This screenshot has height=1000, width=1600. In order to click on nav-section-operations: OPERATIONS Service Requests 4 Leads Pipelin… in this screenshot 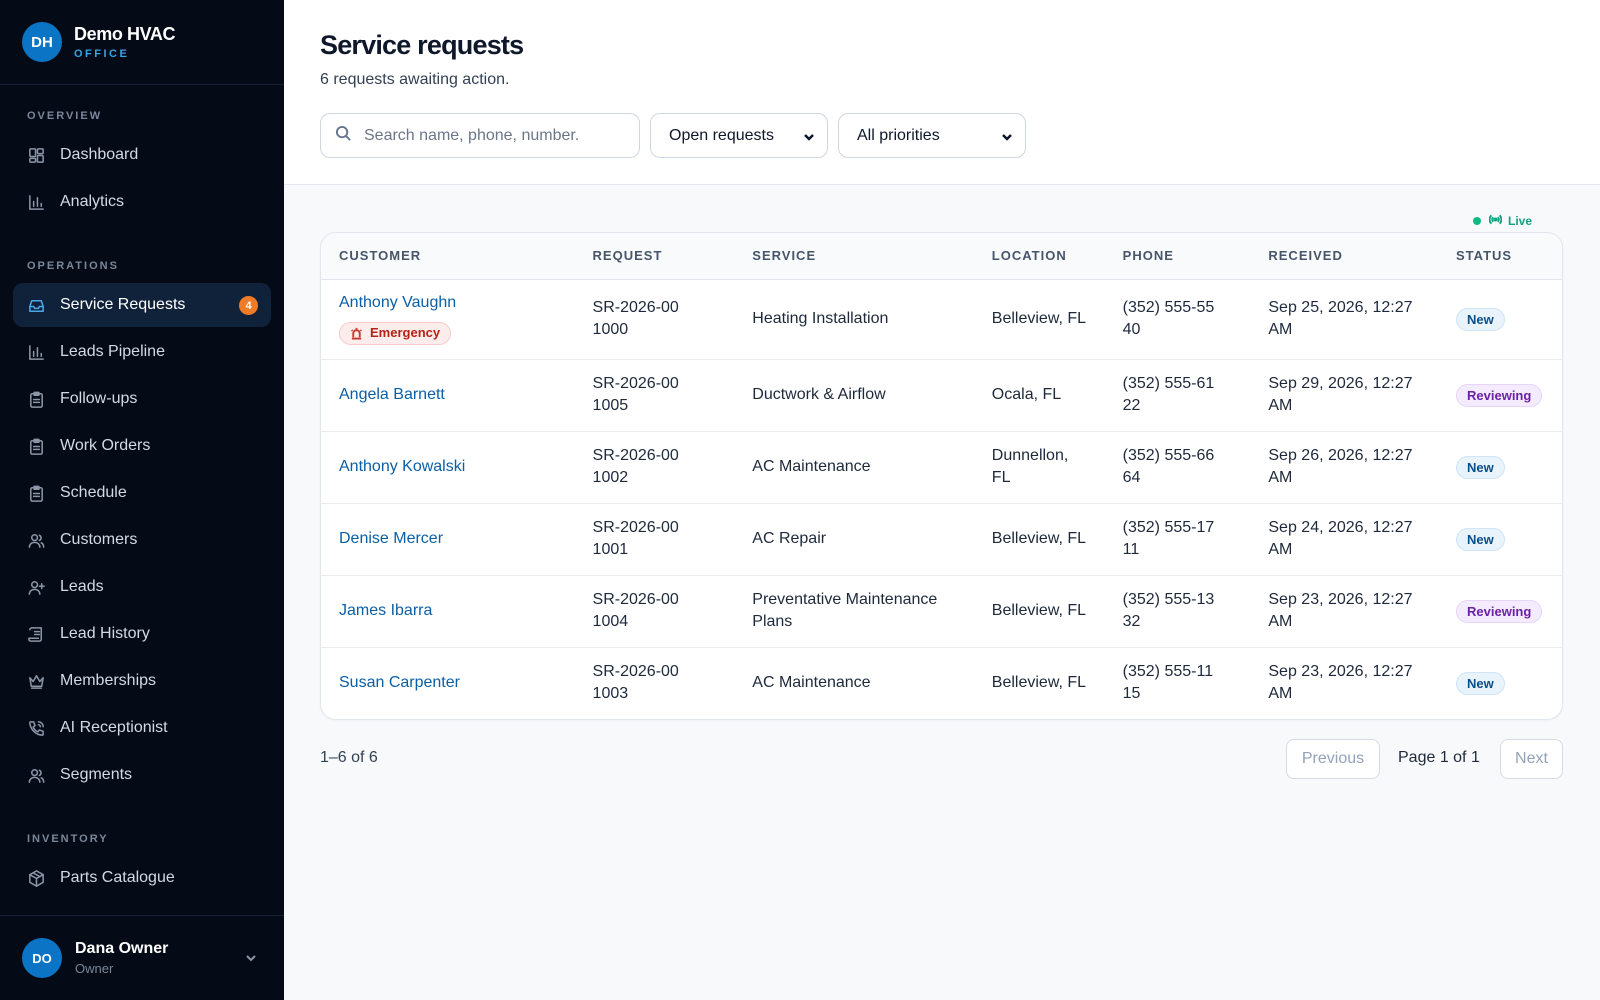, I will do `click(142, 528)`.